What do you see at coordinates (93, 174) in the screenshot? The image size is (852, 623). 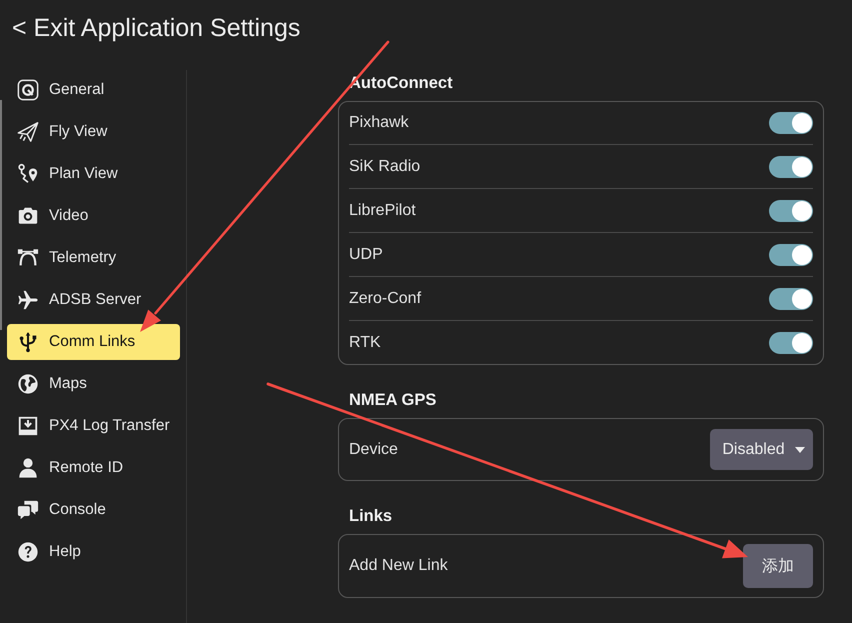 I see `sidebar-item: Plan View` at bounding box center [93, 174].